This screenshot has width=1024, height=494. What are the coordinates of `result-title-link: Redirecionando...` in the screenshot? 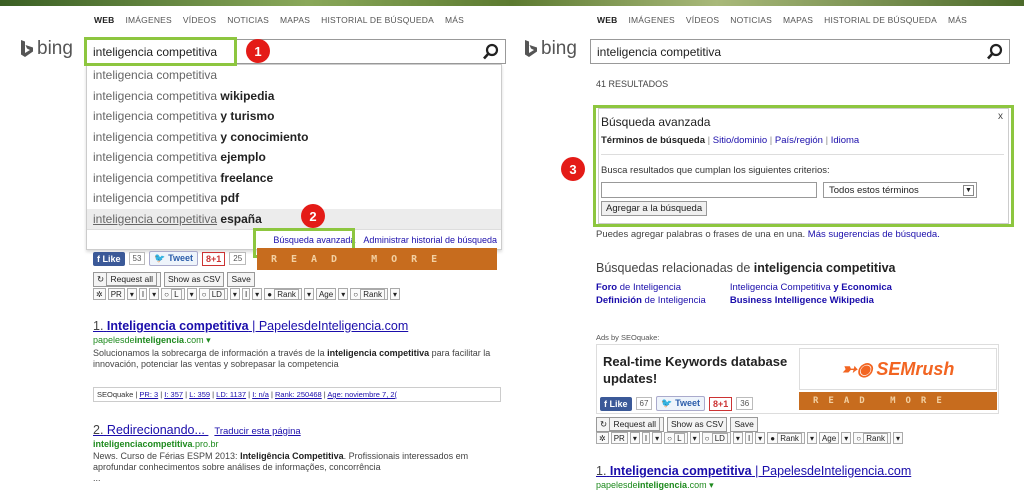 It's located at (156, 430).